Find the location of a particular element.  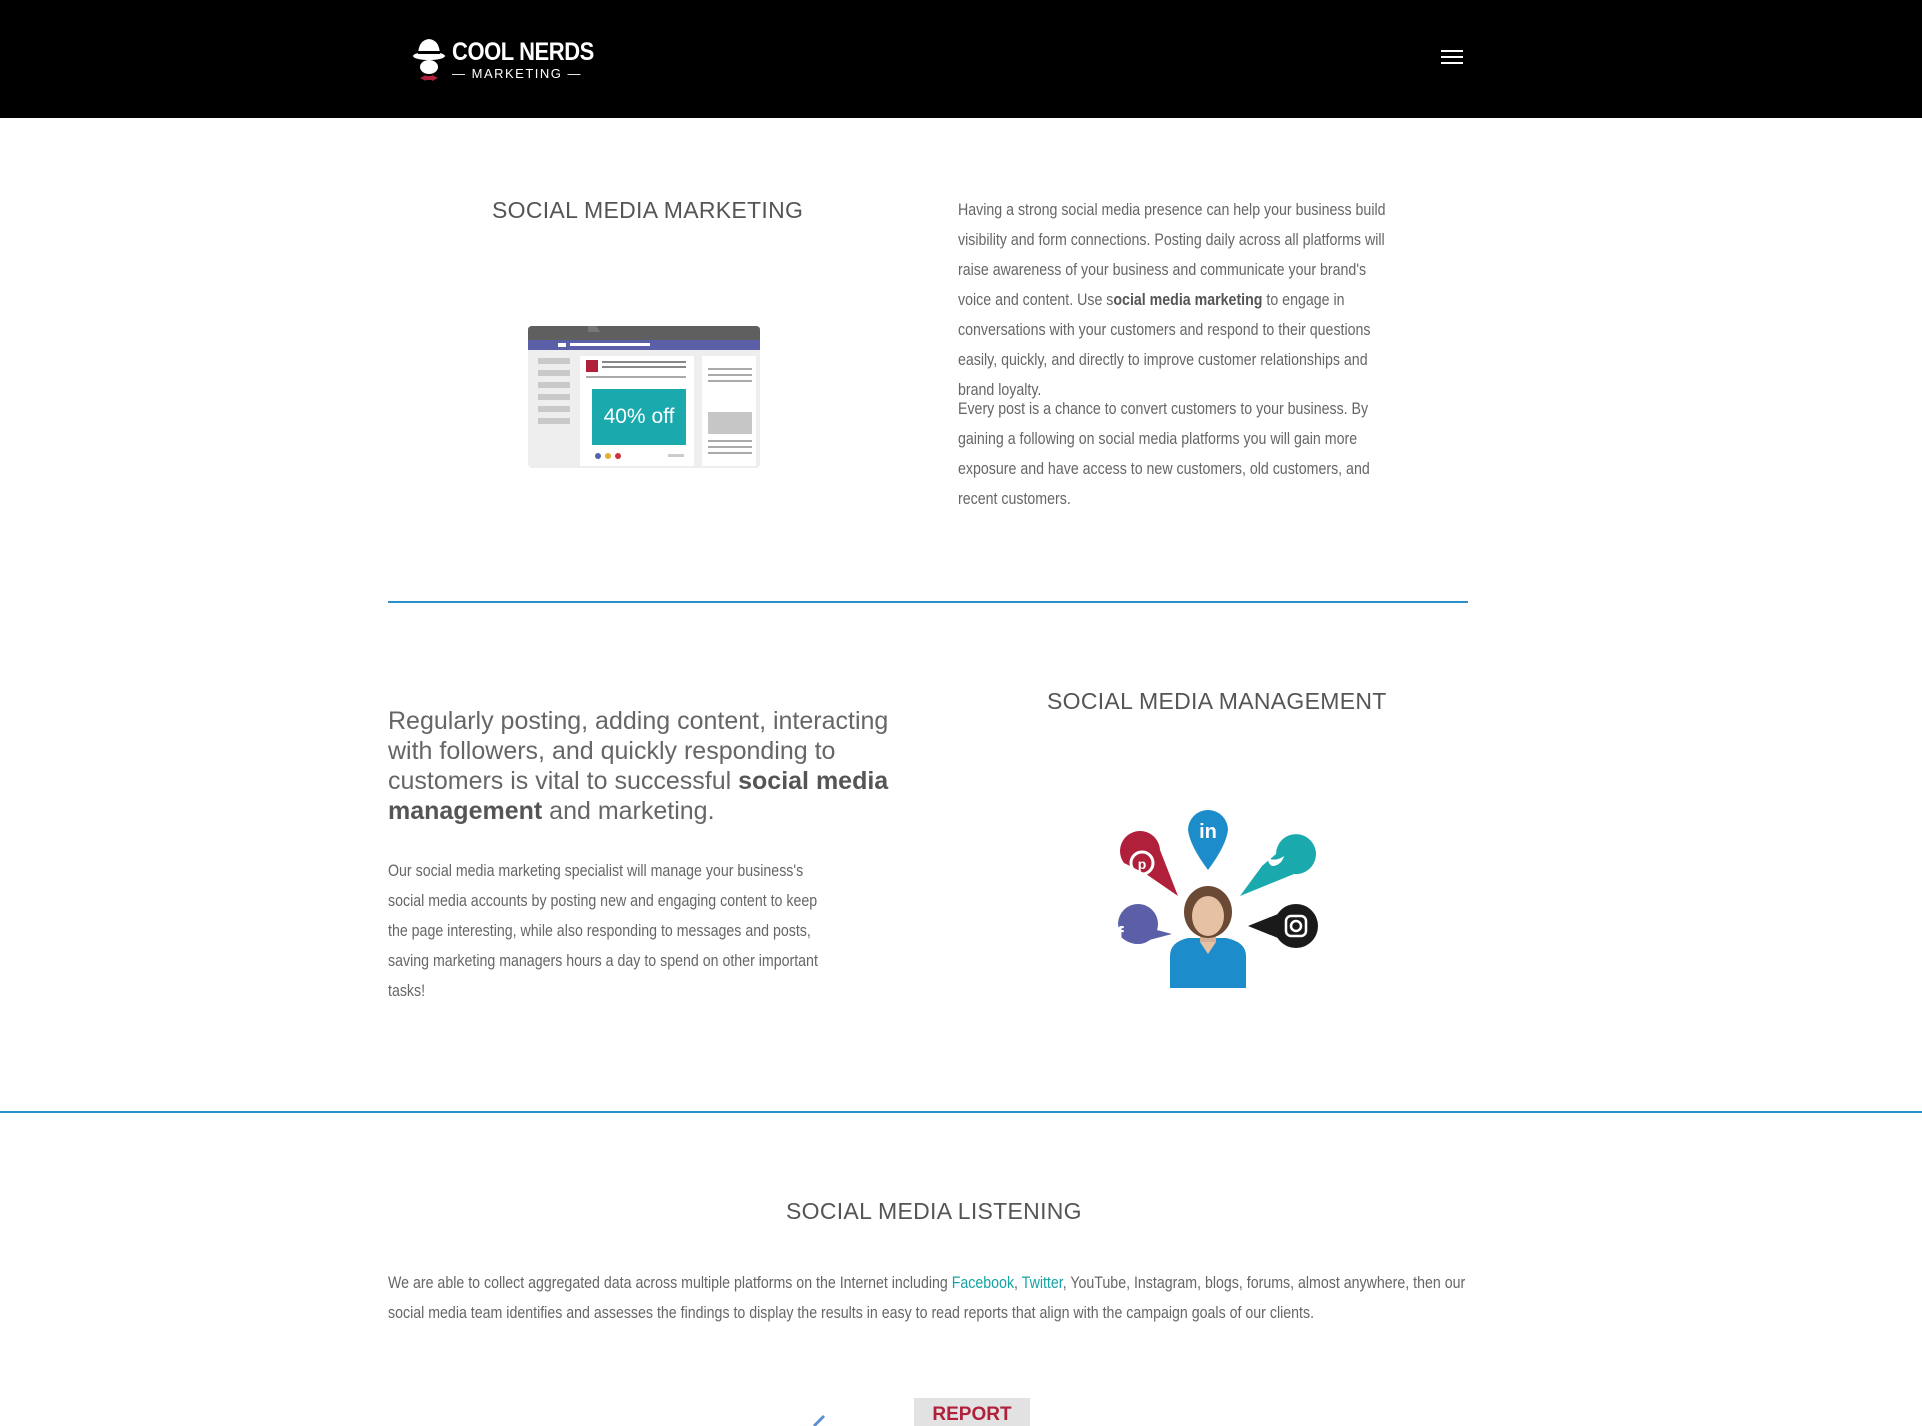

pinterest-icon: p is located at coordinates (1149, 863).